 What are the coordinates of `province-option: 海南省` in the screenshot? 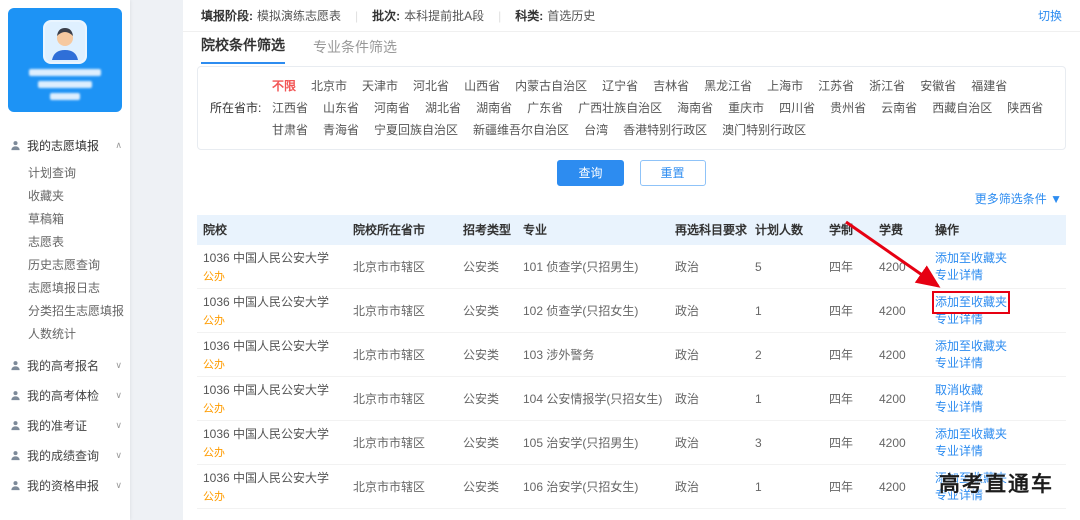 It's located at (695, 108).